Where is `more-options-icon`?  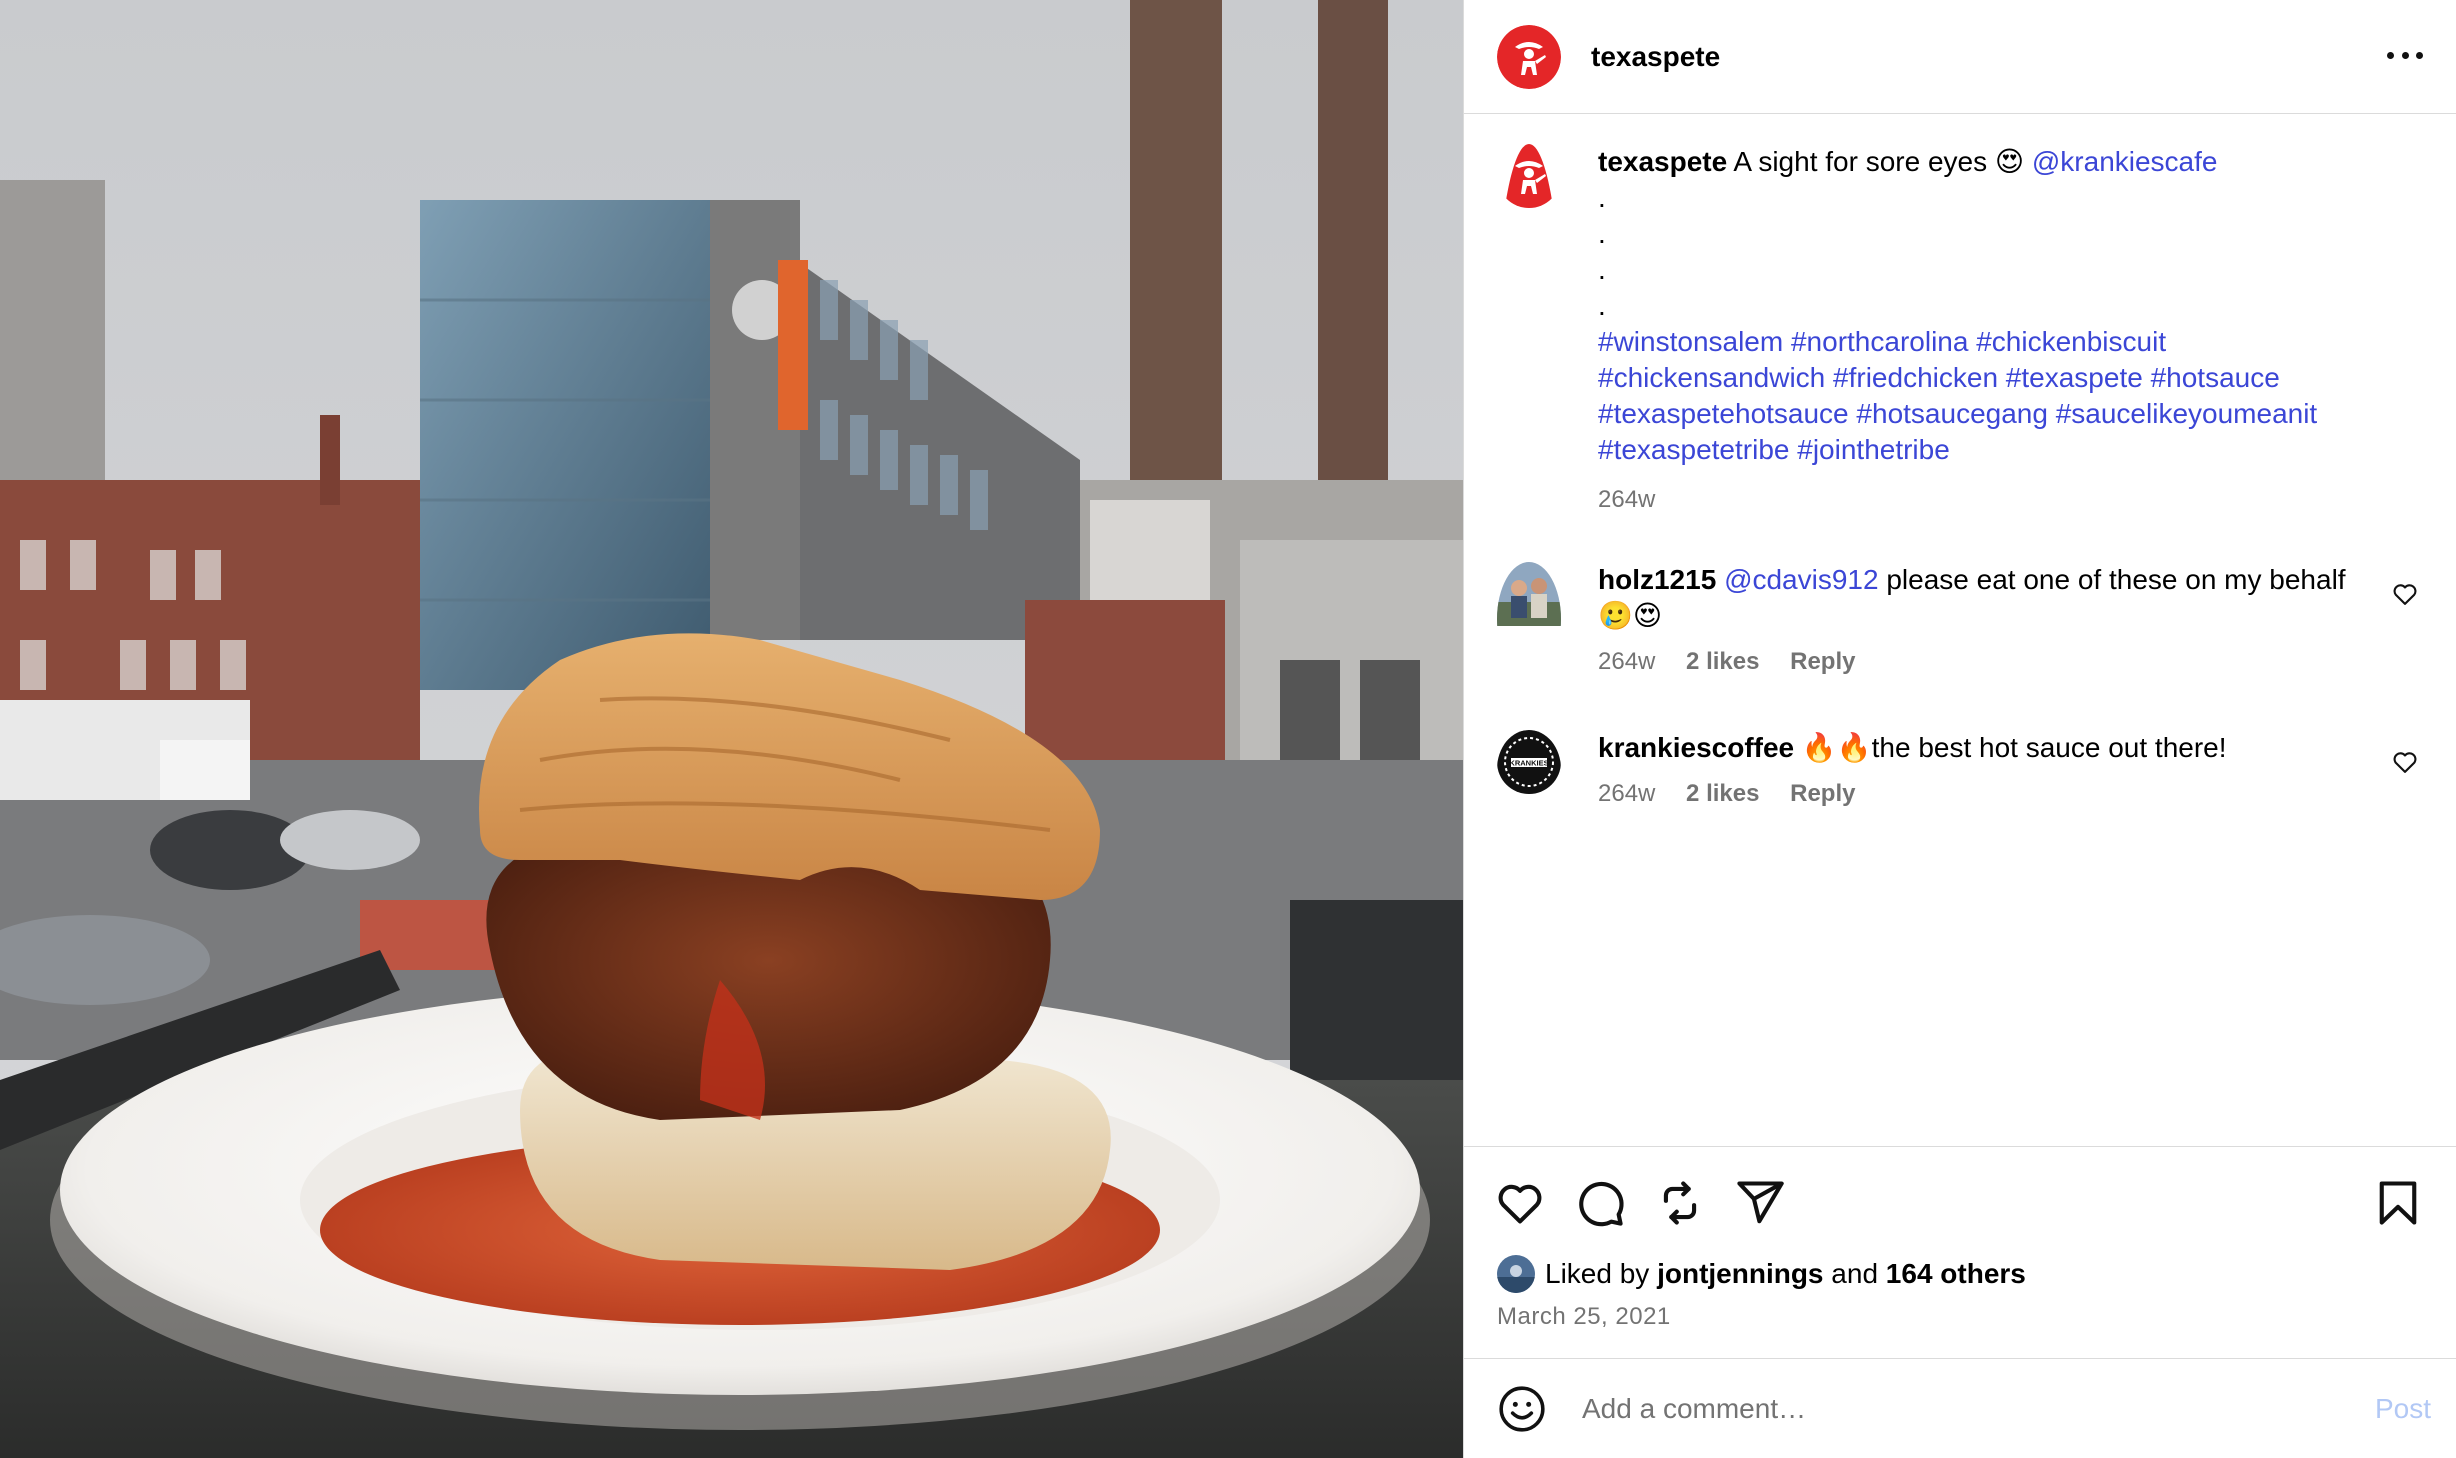
more-options-icon is located at coordinates (2405, 55).